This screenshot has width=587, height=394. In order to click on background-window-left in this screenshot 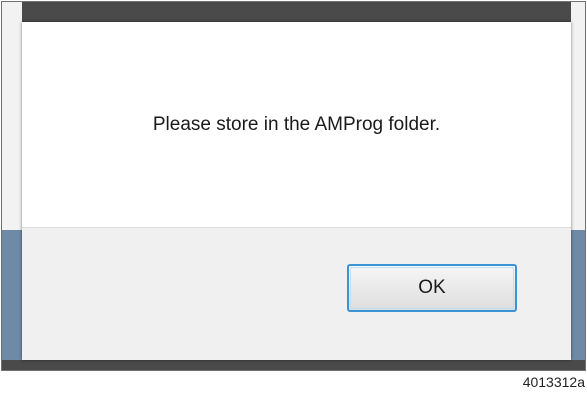, I will do `click(12, 116)`.